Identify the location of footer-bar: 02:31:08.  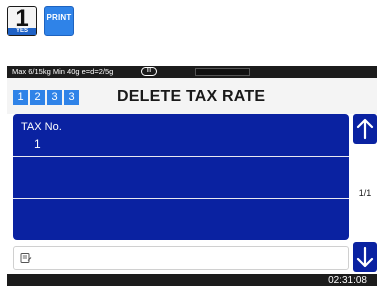
(192, 280).